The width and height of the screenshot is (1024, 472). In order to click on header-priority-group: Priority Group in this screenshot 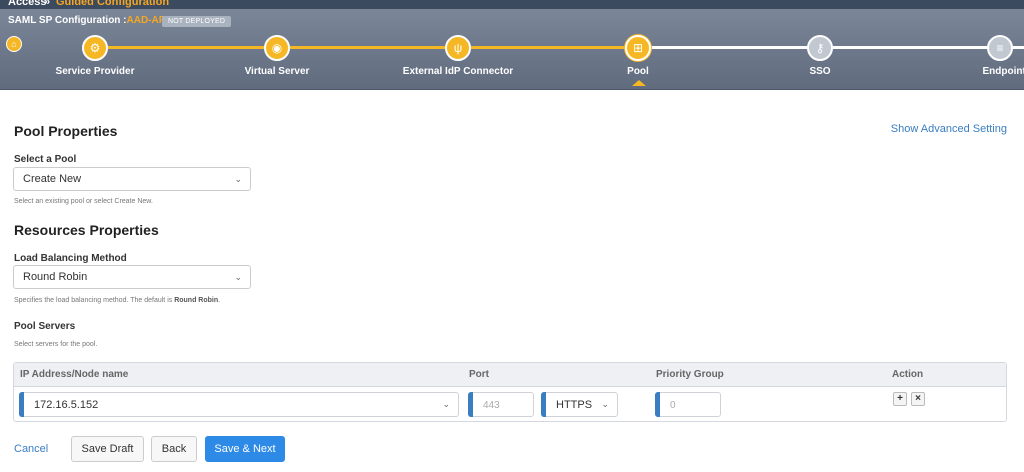, I will do `click(690, 374)`.